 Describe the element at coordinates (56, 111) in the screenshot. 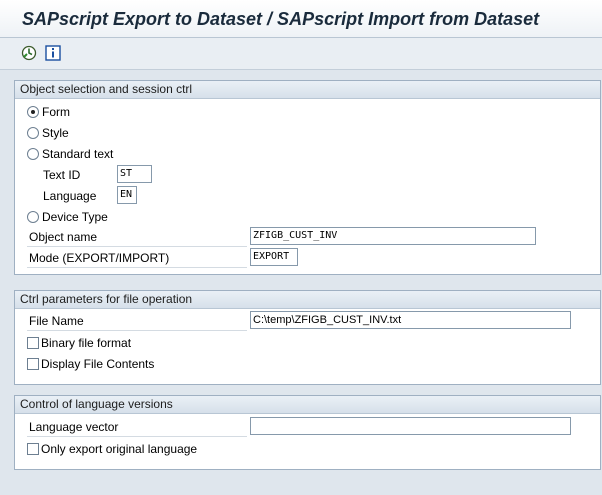

I see `radio-form-label: Form` at that location.